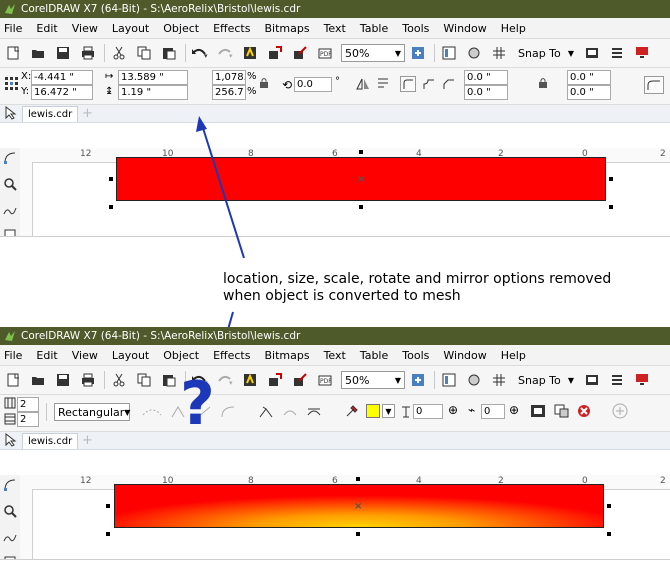 This screenshot has width=670, height=566. What do you see at coordinates (10, 556) in the screenshot?
I see `rectangle-tool-icon` at bounding box center [10, 556].